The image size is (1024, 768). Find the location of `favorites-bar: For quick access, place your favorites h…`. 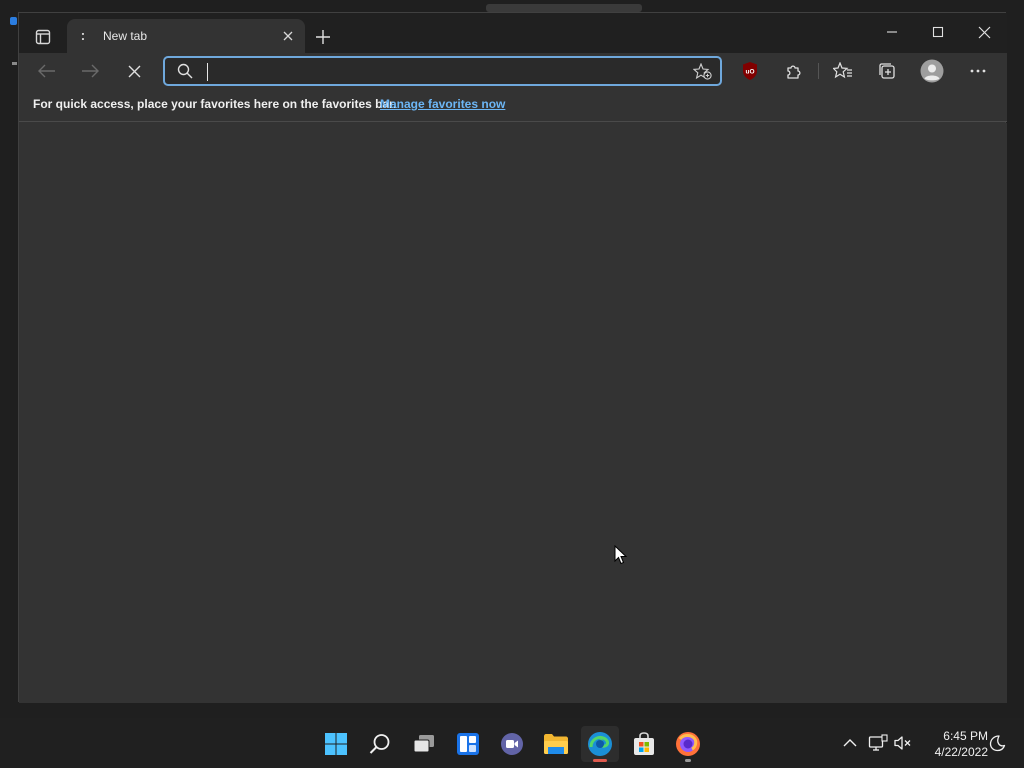

favorites-bar: For quick access, place your favorites h… is located at coordinates (513, 105).